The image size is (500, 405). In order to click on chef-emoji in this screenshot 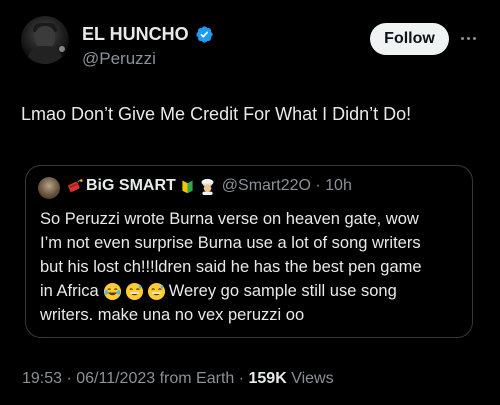, I will do `click(207, 186)`.